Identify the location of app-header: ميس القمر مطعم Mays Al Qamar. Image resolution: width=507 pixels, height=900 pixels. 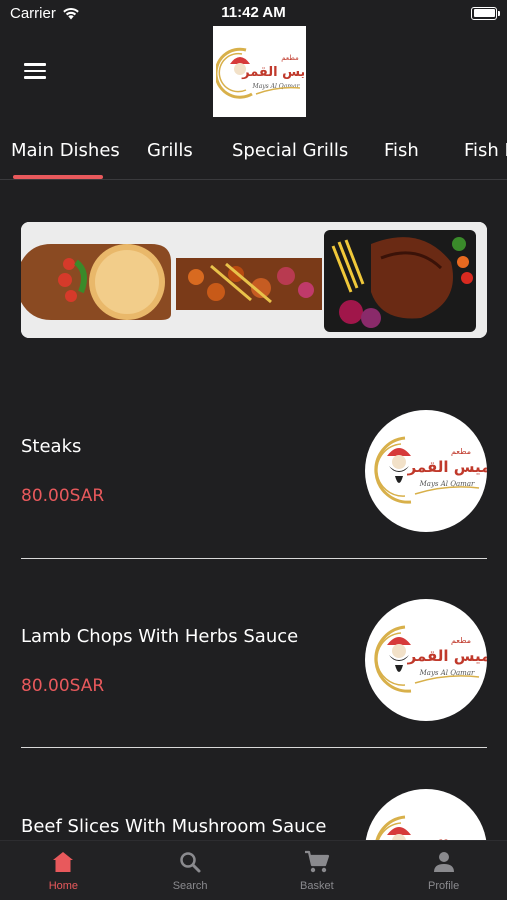
(253, 72).